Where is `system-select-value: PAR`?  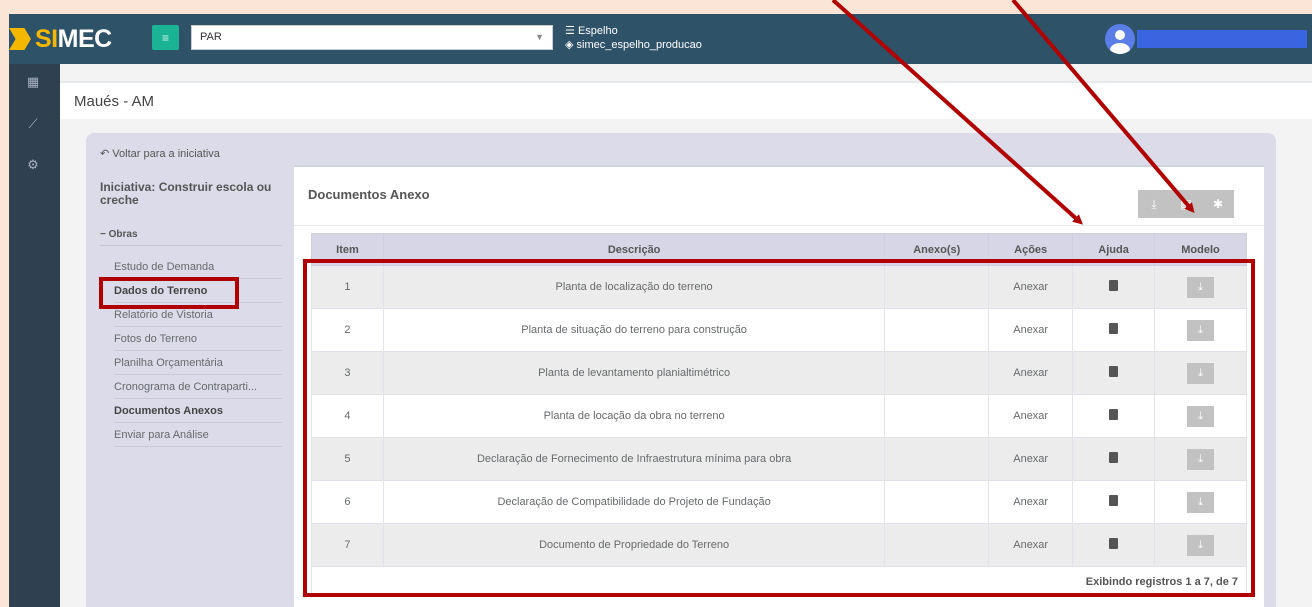
system-select-value: PAR is located at coordinates (211, 37).